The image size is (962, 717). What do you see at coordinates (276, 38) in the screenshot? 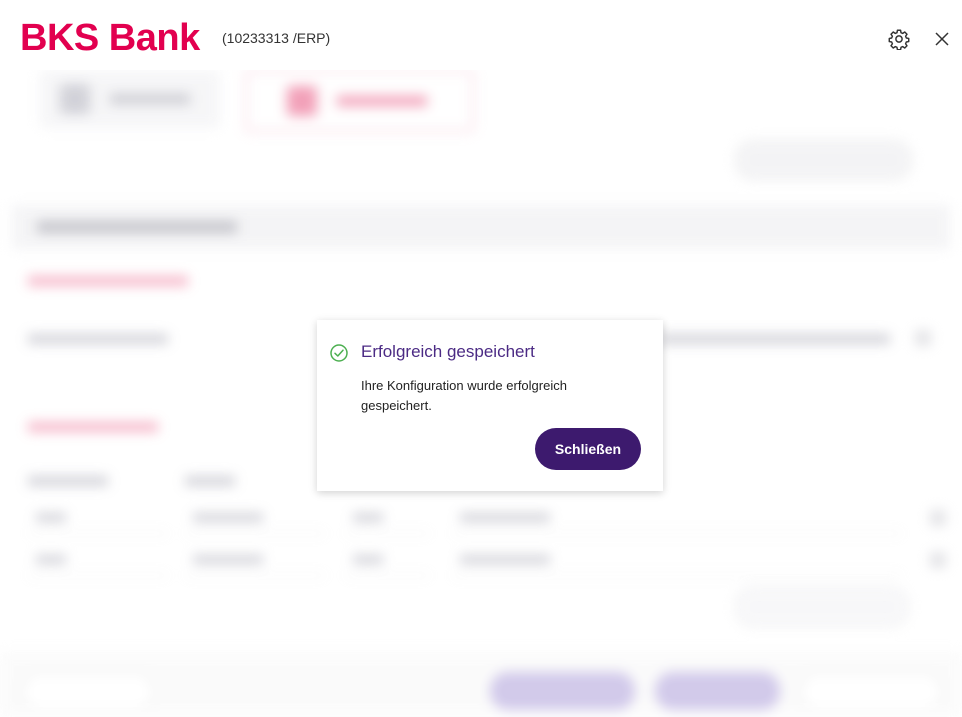
I see `client-id: (10233313 /ERP)` at bounding box center [276, 38].